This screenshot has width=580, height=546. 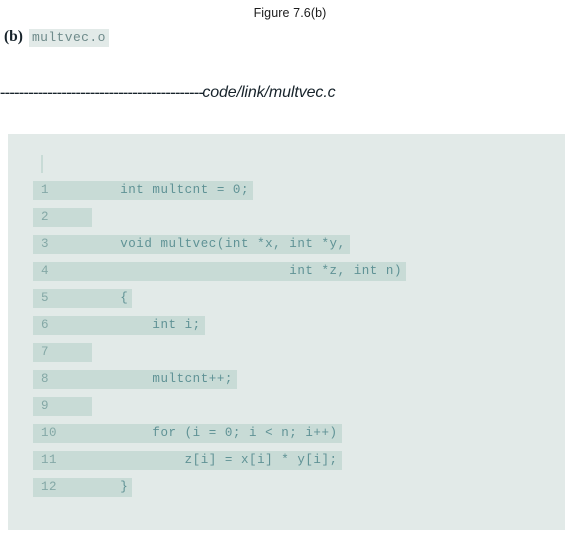 I want to click on code-line-highlight: 6 int i;, so click(x=119, y=325).